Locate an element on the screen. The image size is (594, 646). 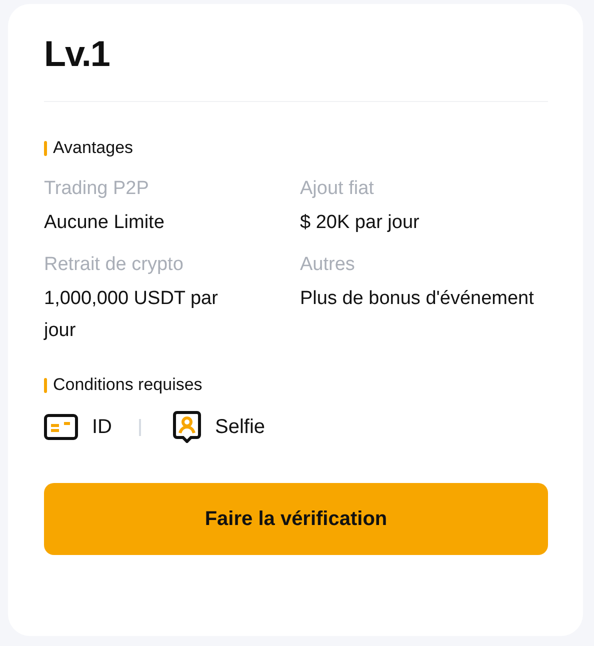
requirement-label: Selfie is located at coordinates (240, 427).